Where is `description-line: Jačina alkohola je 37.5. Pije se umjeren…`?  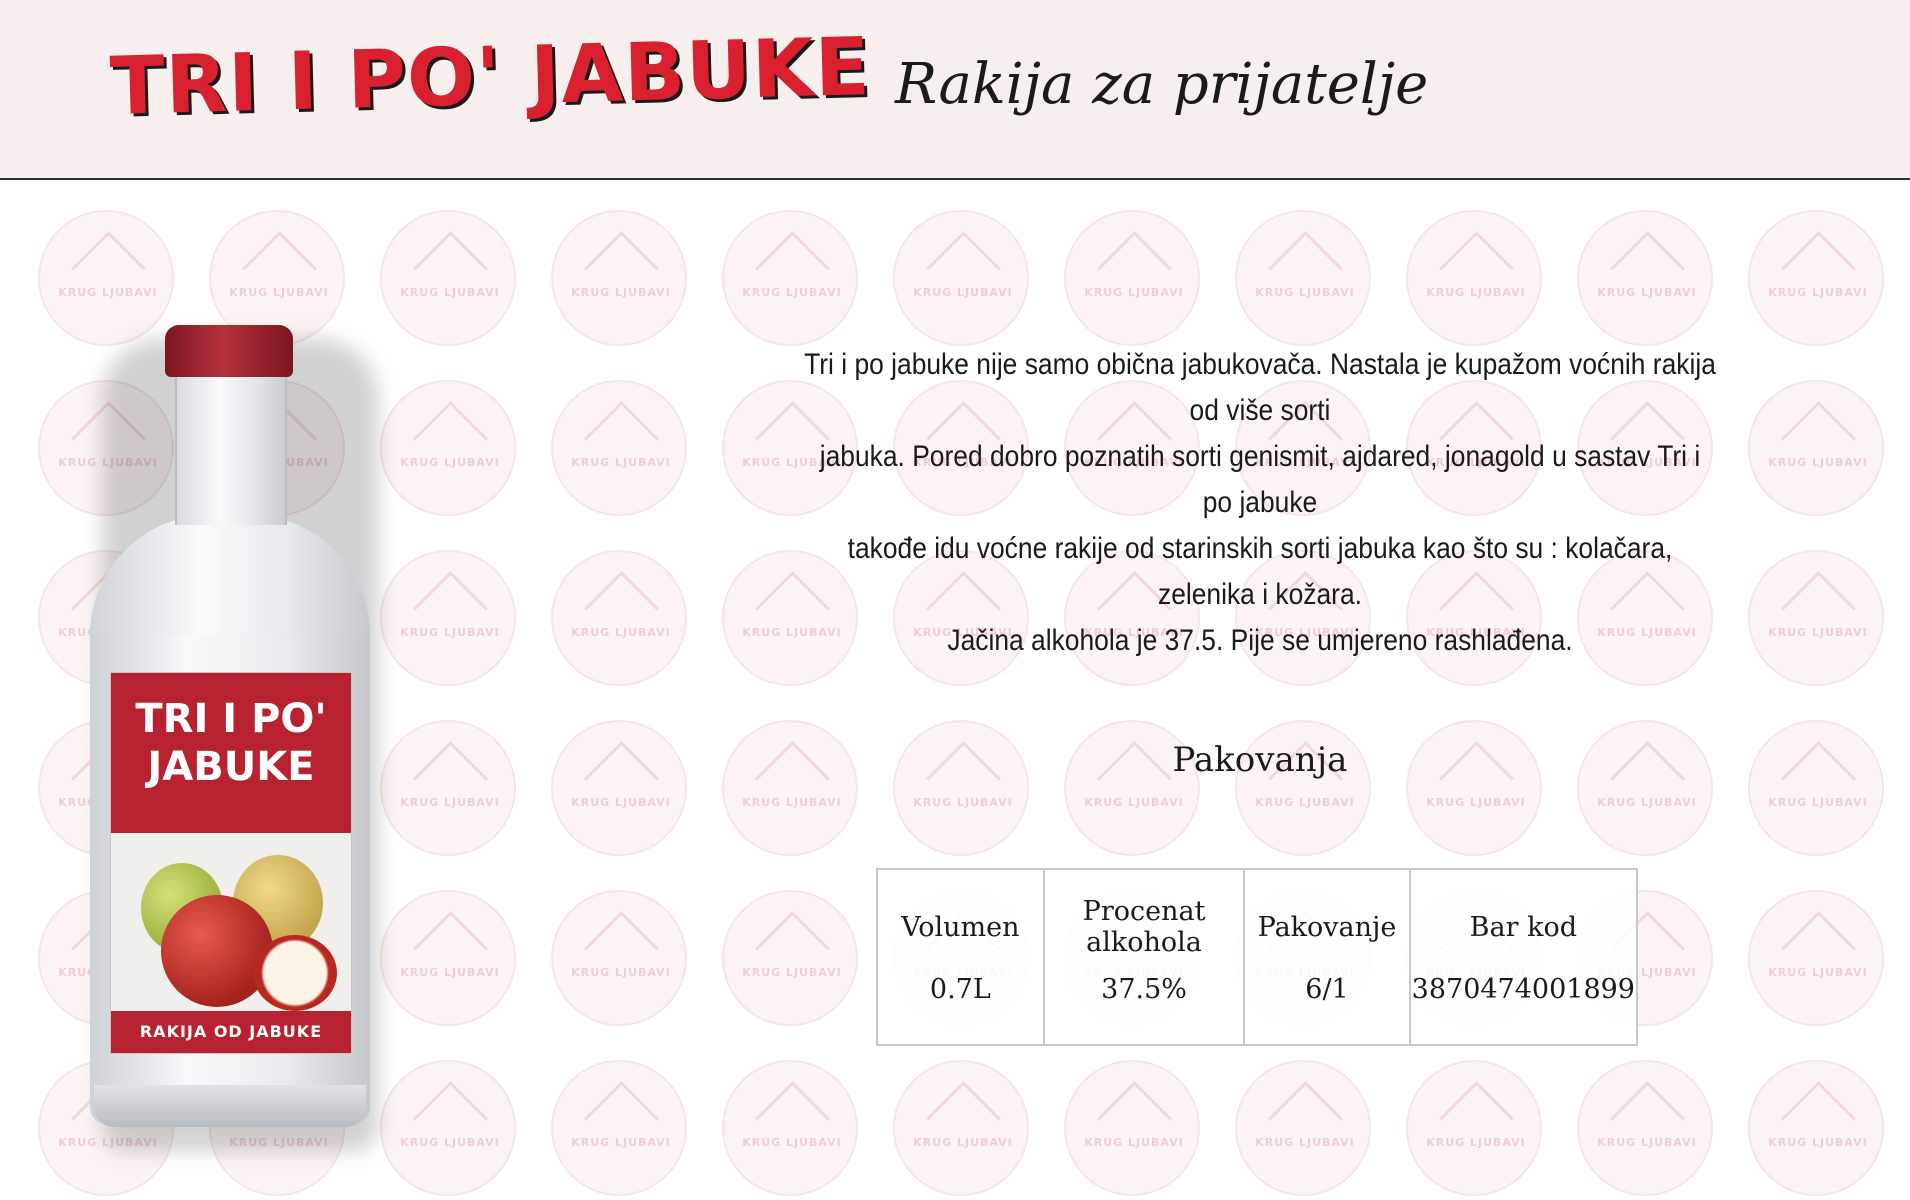 description-line: Jačina alkohola je 37.5. Pije se umjeren… is located at coordinates (1260, 640).